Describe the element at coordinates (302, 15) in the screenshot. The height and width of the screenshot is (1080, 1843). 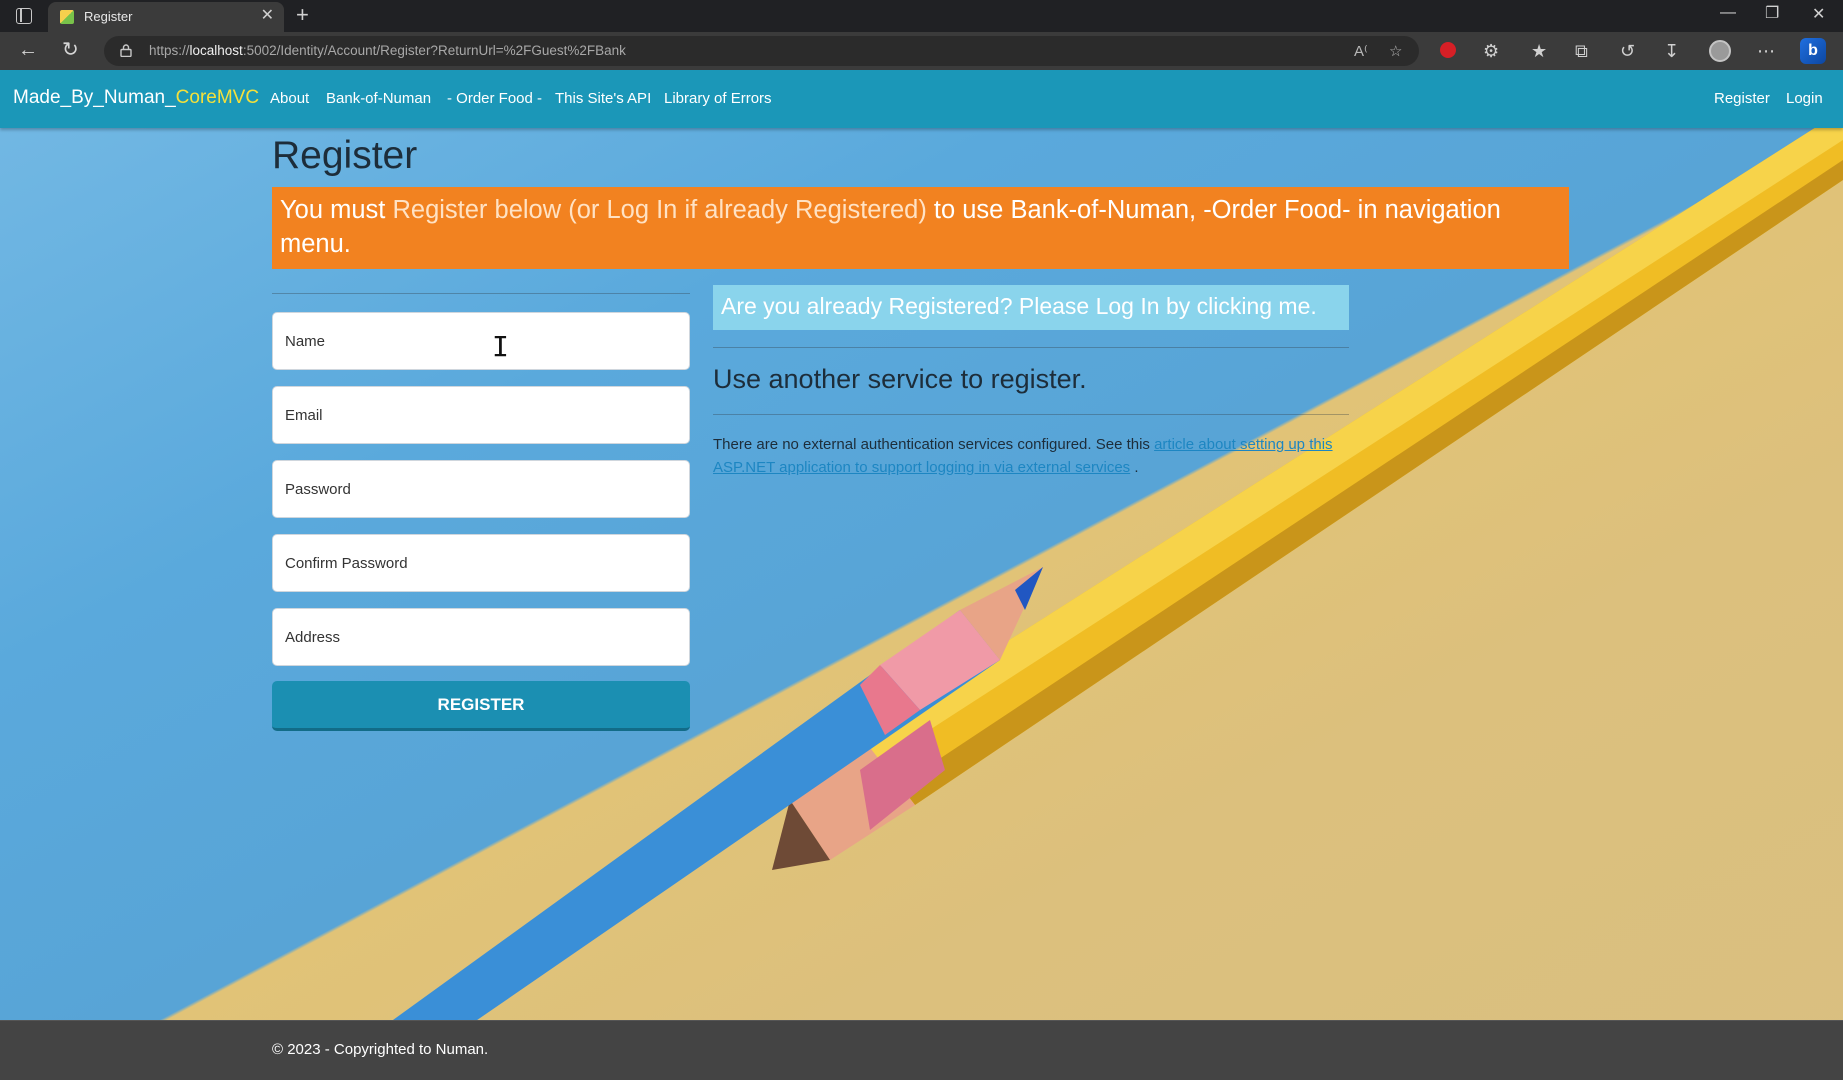
I see `new-tab-icon: +` at that location.